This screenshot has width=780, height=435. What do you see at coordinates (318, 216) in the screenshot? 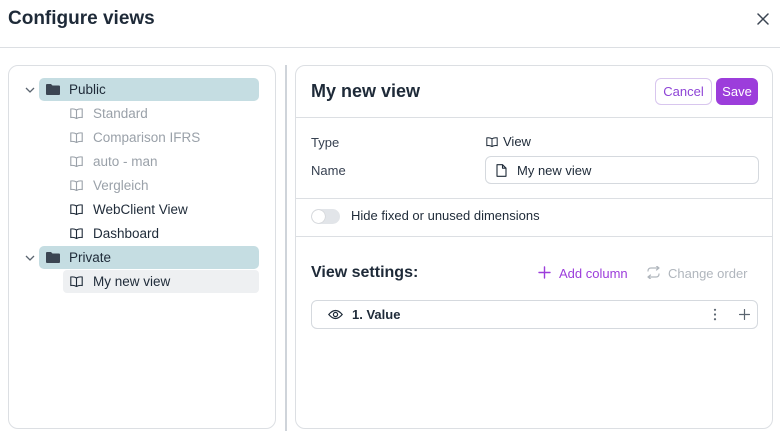
I see `toggle-knob` at bounding box center [318, 216].